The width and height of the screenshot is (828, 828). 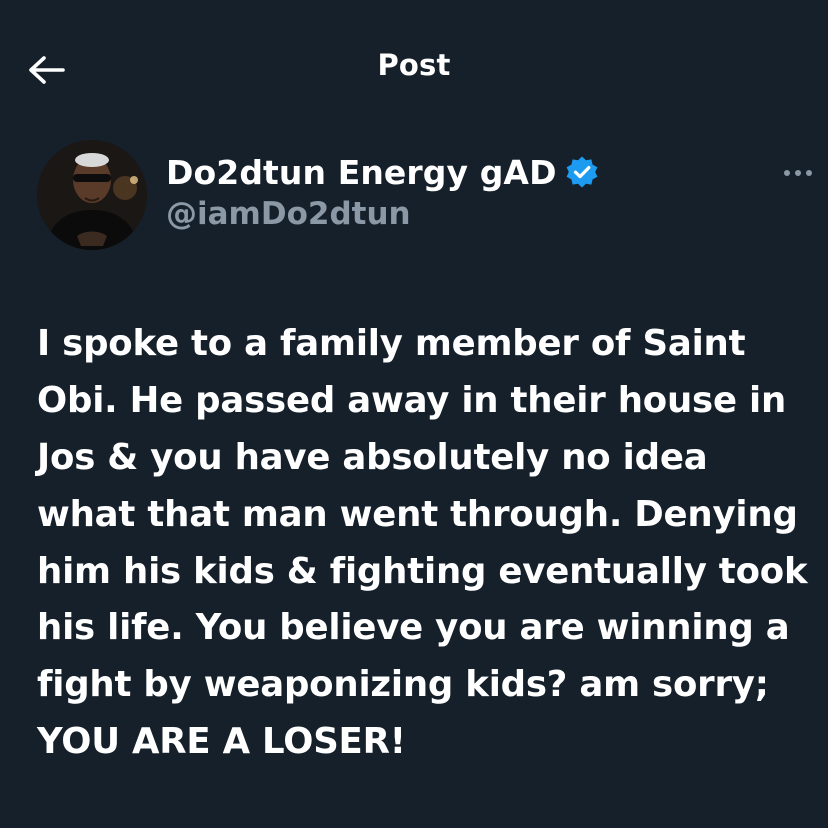 What do you see at coordinates (361, 172) in the screenshot?
I see `display-name: Do2dtun Energy gAD` at bounding box center [361, 172].